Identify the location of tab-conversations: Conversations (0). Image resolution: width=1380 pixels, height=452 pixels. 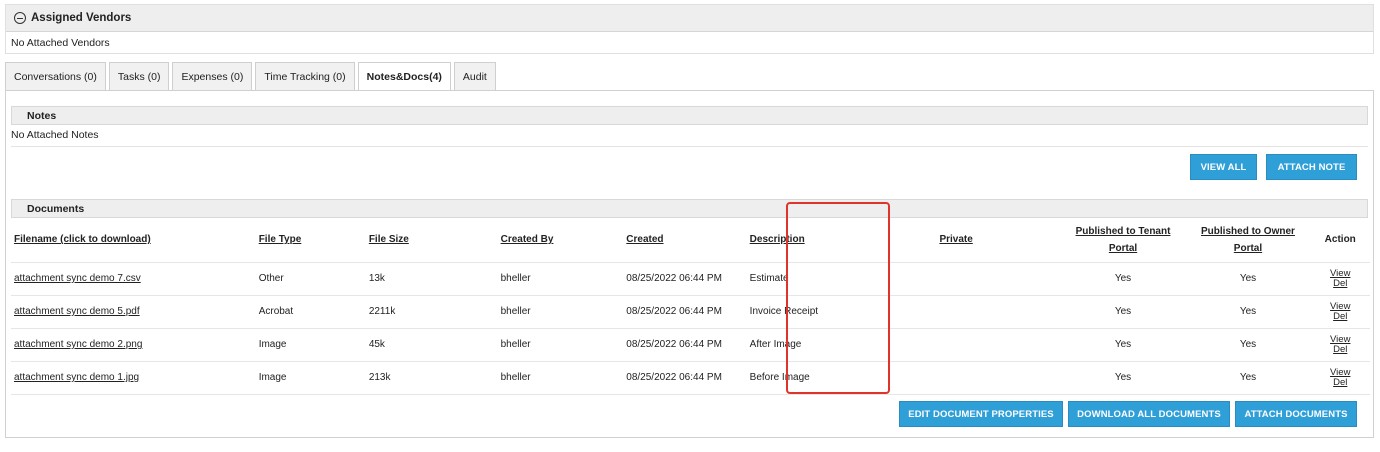
(55, 76).